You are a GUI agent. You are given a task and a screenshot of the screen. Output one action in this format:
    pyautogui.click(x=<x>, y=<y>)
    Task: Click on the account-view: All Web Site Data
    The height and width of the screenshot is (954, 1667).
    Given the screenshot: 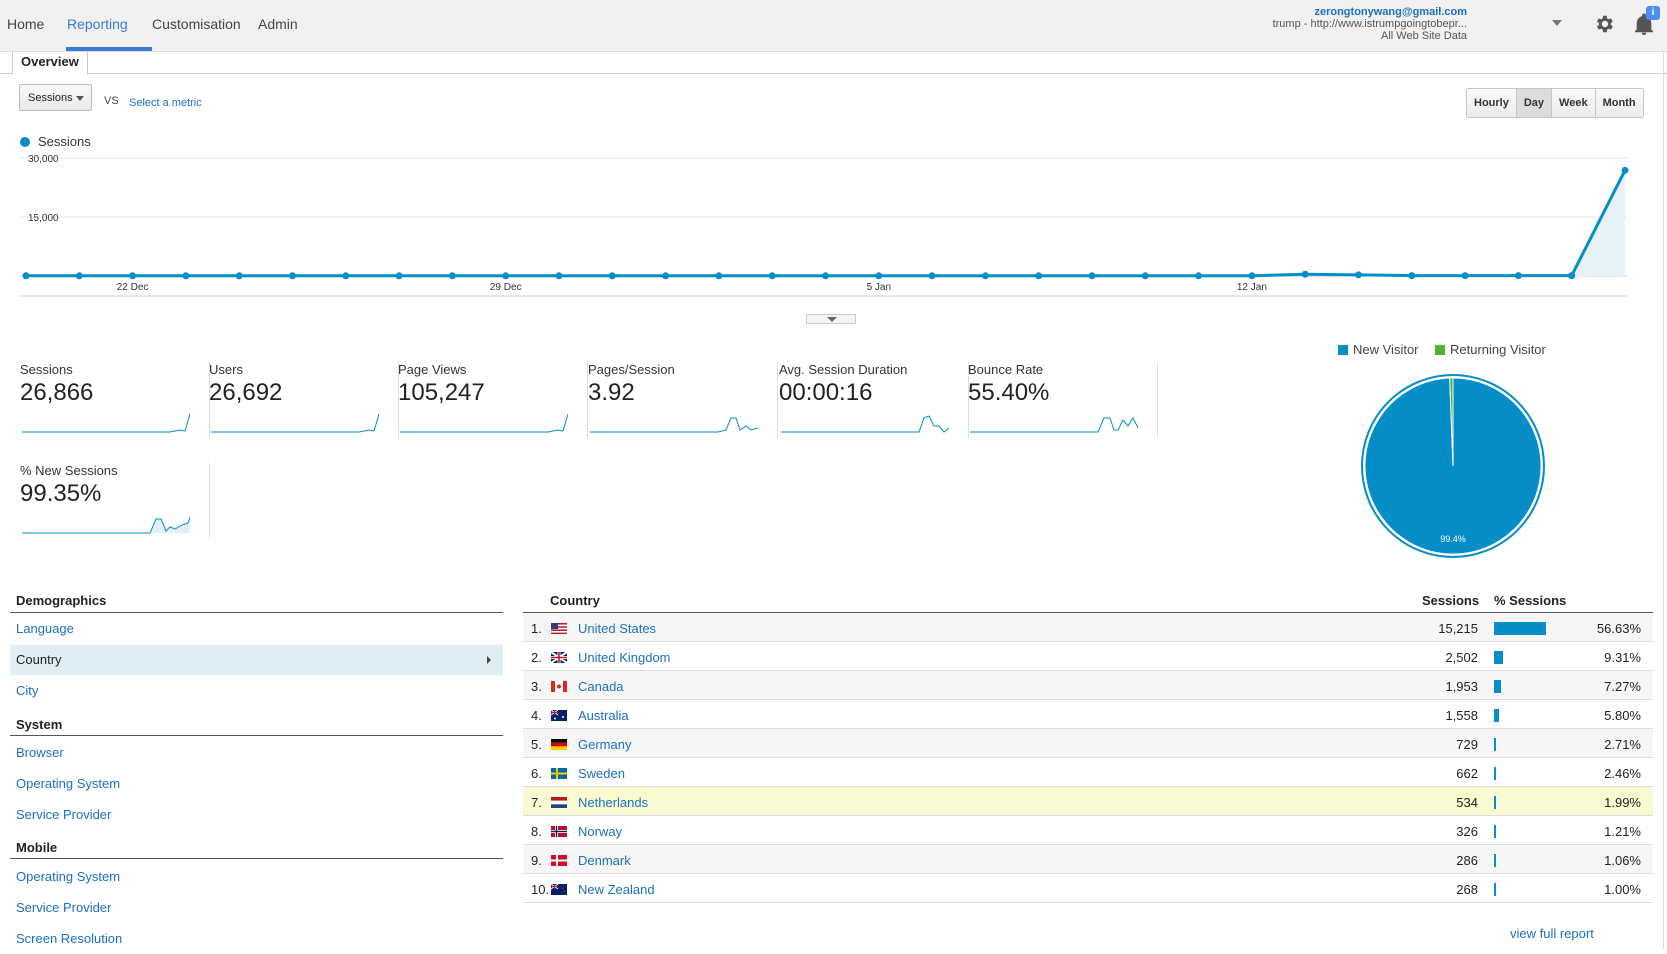 What is the action you would take?
    pyautogui.click(x=1423, y=36)
    